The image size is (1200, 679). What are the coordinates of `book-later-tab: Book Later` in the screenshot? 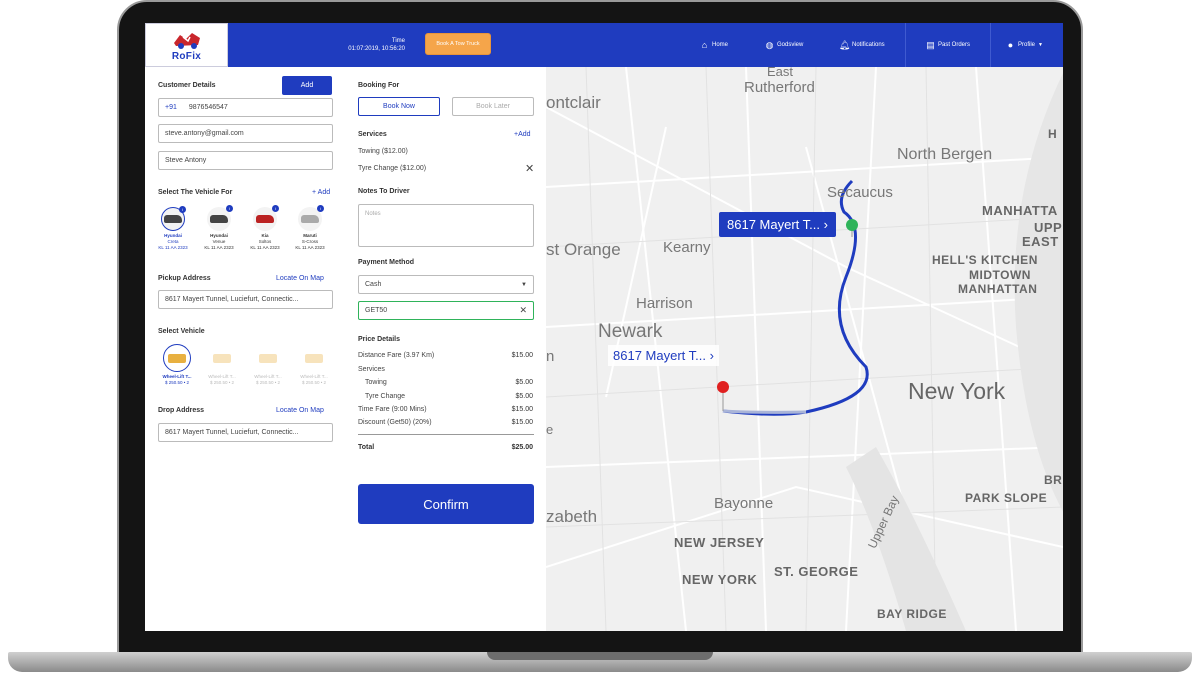 It's located at (493, 106).